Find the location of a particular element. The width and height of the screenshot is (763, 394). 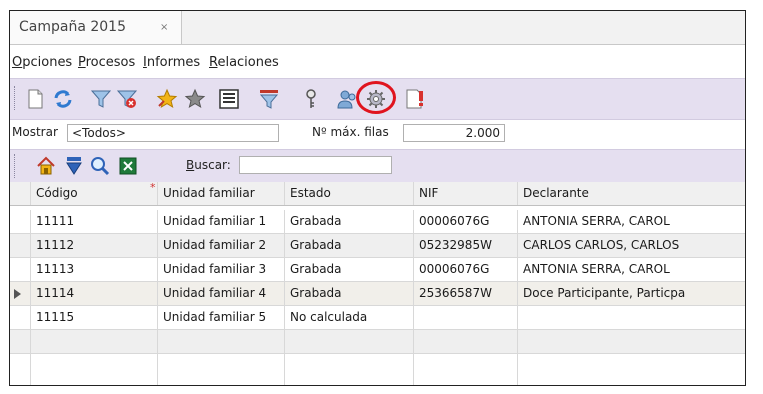

cell-codigo: 11111 is located at coordinates (94, 221).